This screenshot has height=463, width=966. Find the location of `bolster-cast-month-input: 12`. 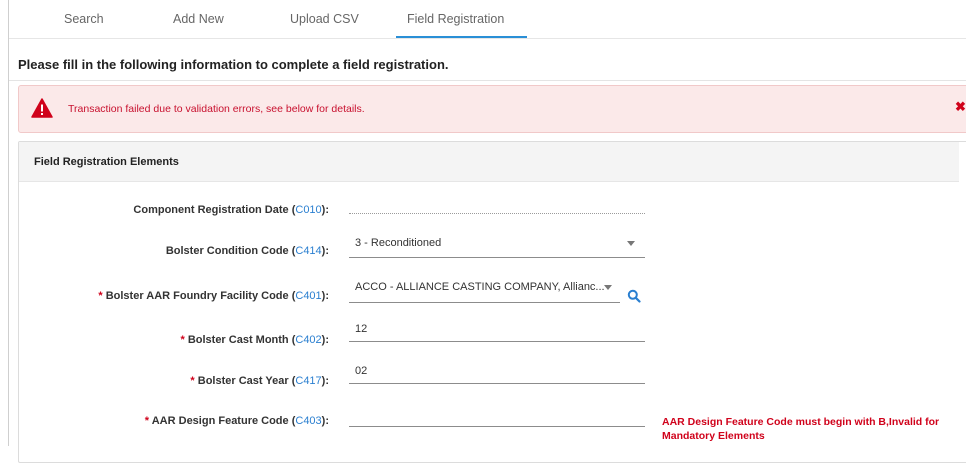

bolster-cast-month-input: 12 is located at coordinates (497, 332).